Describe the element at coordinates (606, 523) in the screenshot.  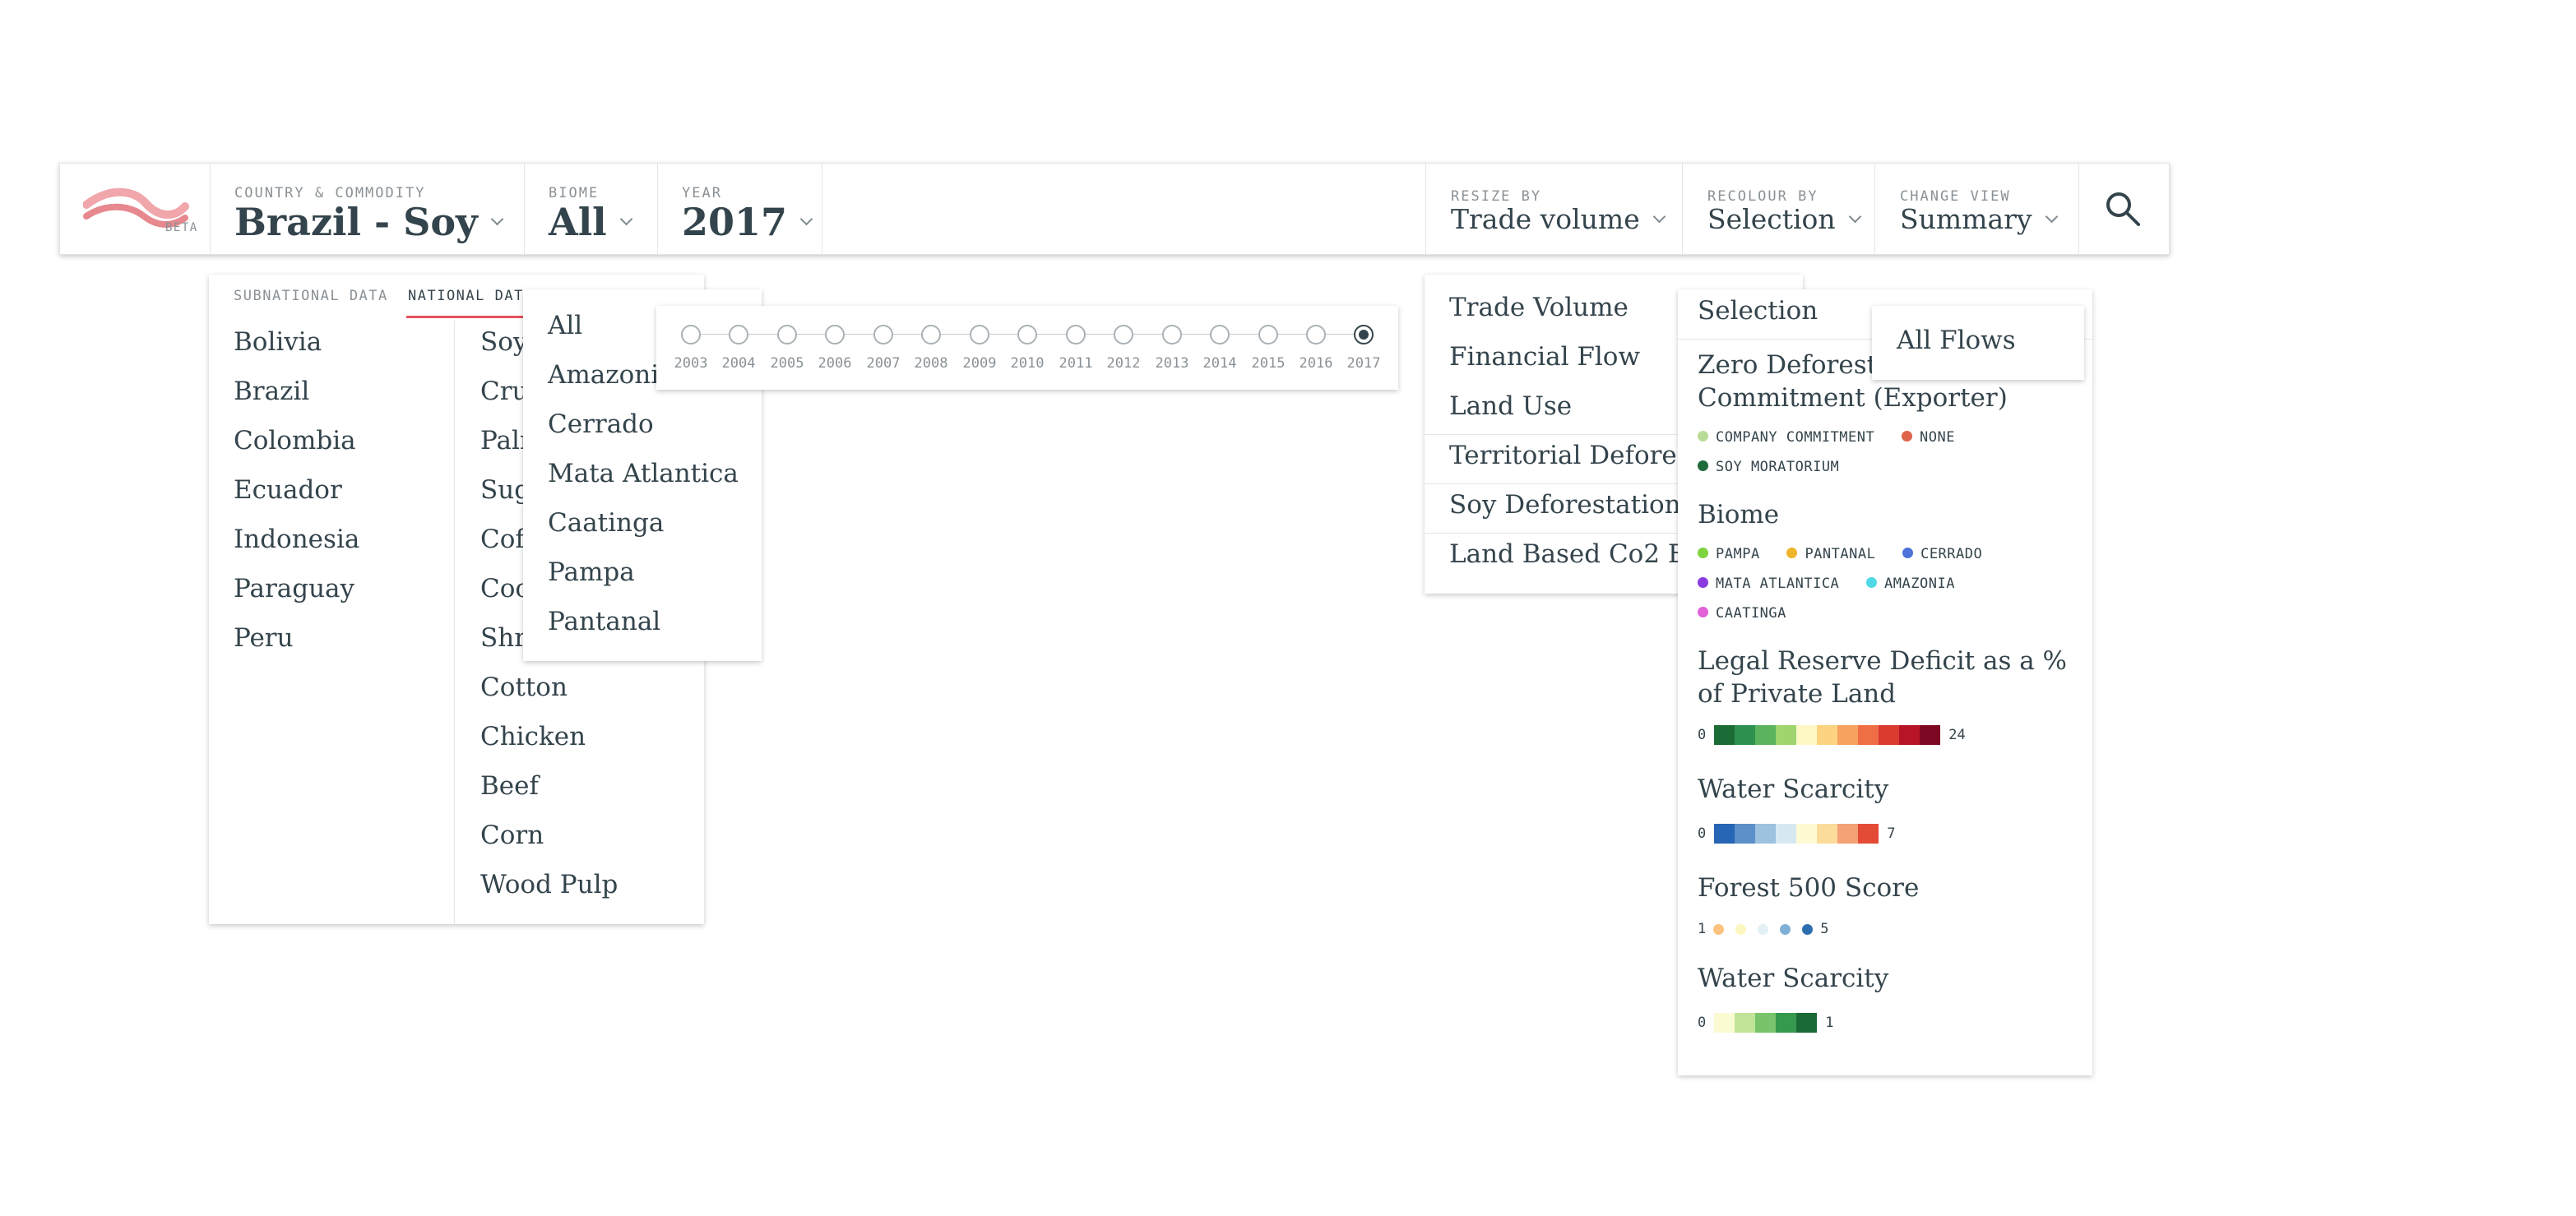
I see `biome-item-caatinga: Caatinga` at that location.